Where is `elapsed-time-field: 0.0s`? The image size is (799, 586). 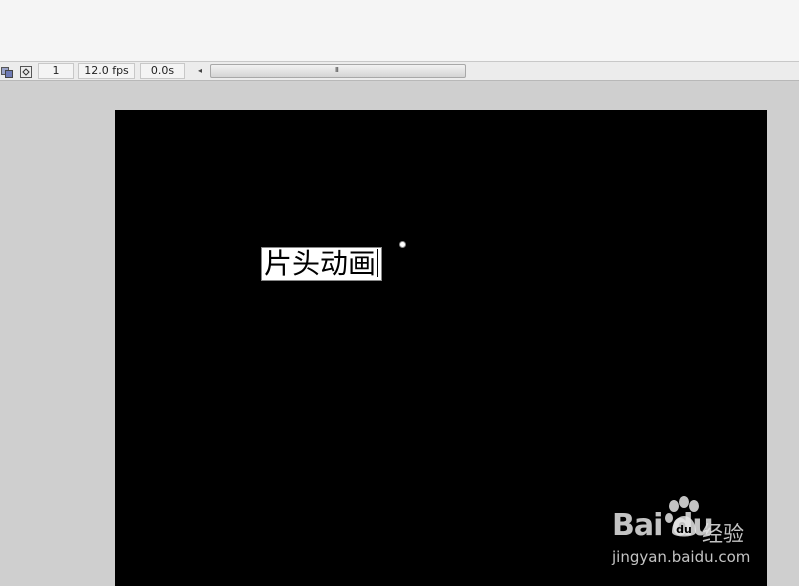 elapsed-time-field: 0.0s is located at coordinates (162, 71).